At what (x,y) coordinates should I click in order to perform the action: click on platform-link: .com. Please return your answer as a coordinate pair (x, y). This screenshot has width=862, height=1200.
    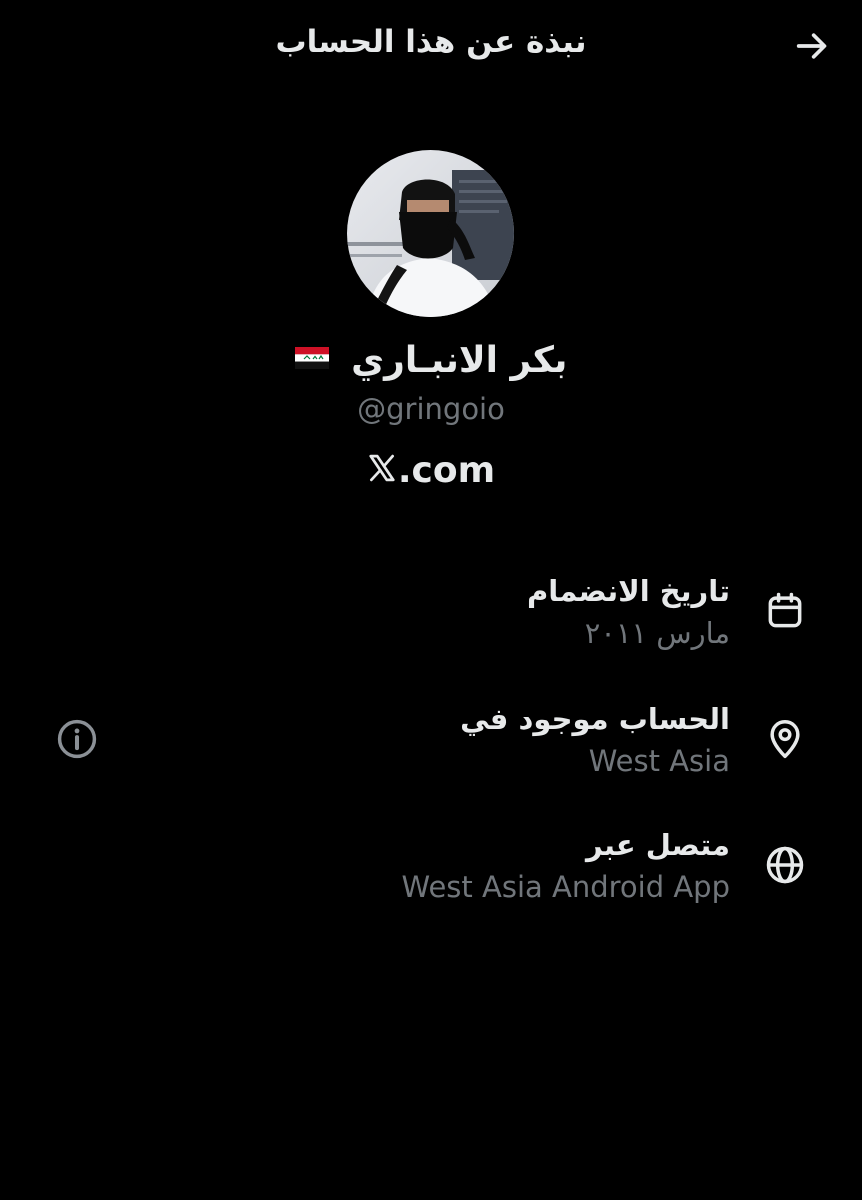
    Looking at the image, I should click on (431, 470).